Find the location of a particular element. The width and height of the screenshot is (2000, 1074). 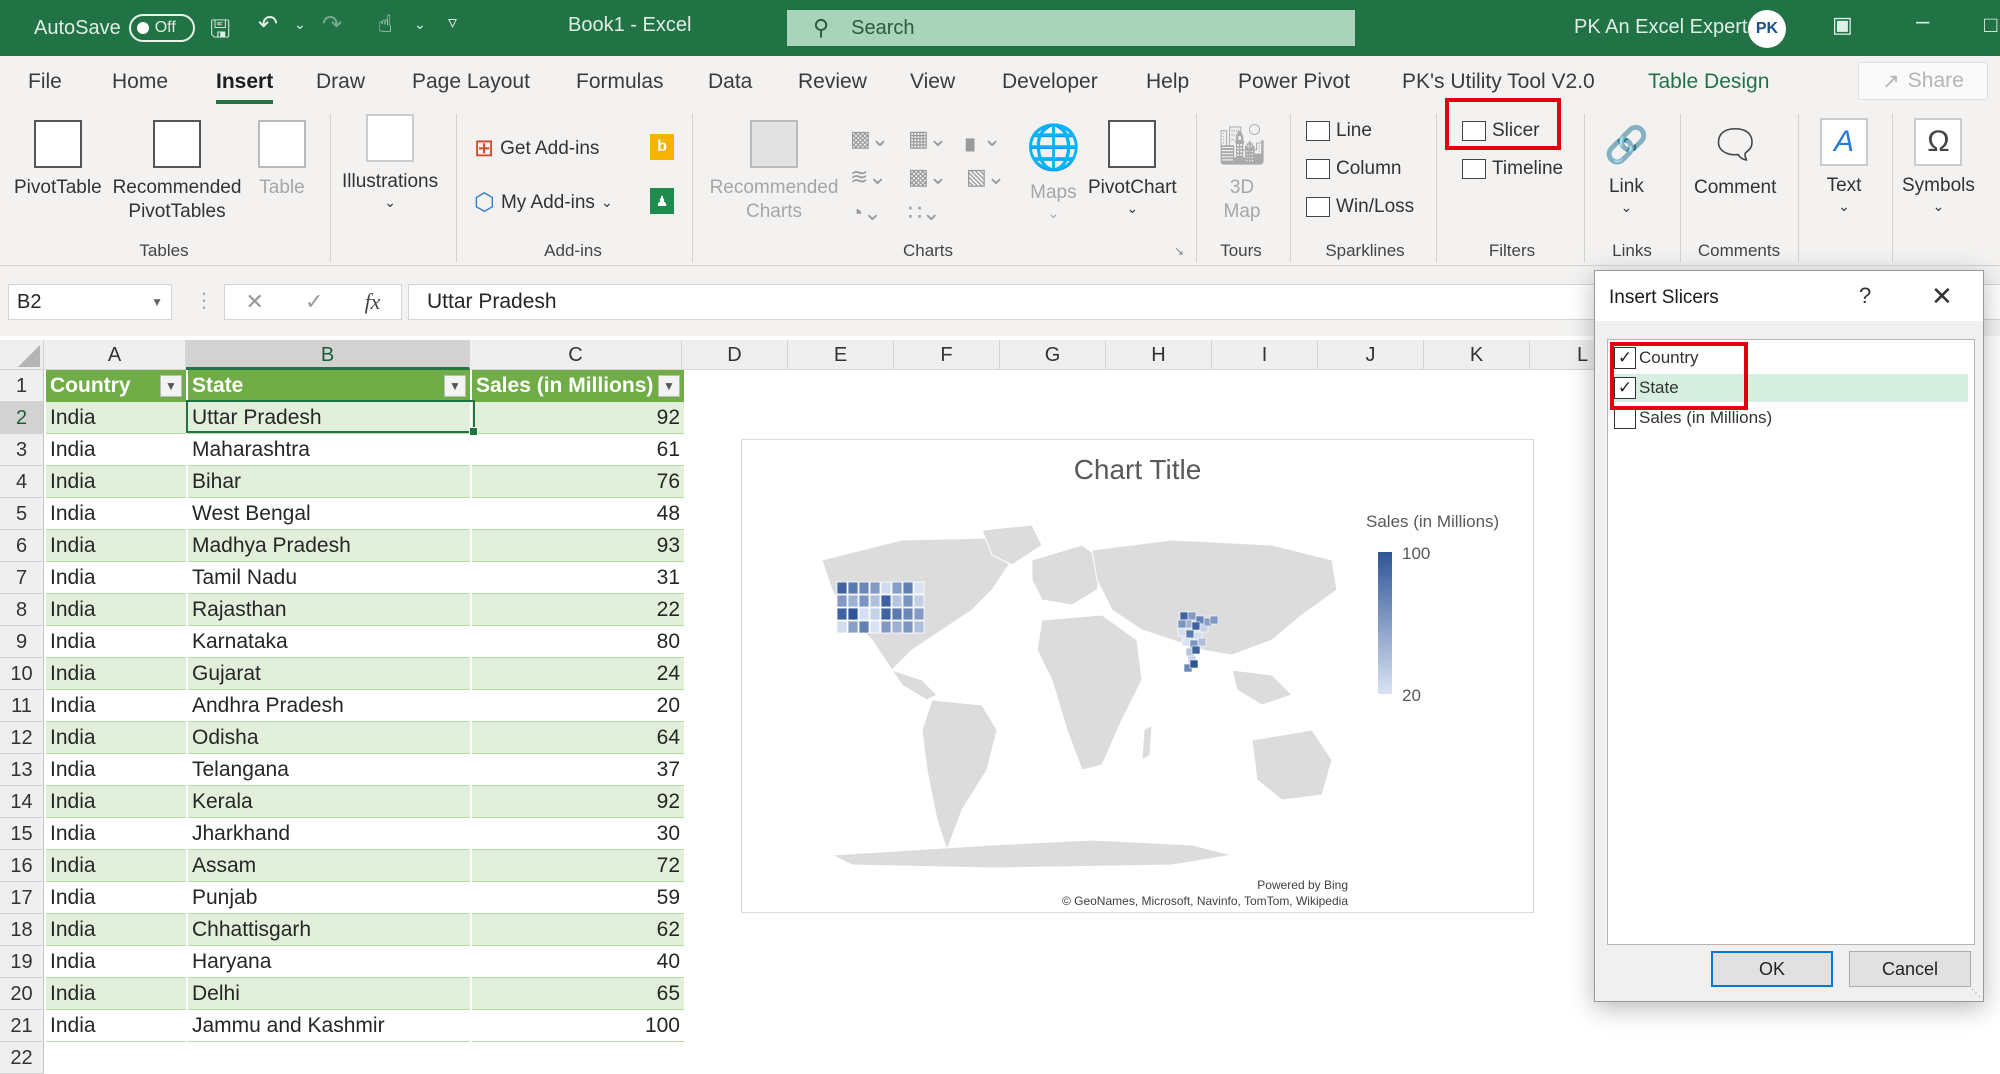

tab-developer: Developer is located at coordinates (1050, 82).